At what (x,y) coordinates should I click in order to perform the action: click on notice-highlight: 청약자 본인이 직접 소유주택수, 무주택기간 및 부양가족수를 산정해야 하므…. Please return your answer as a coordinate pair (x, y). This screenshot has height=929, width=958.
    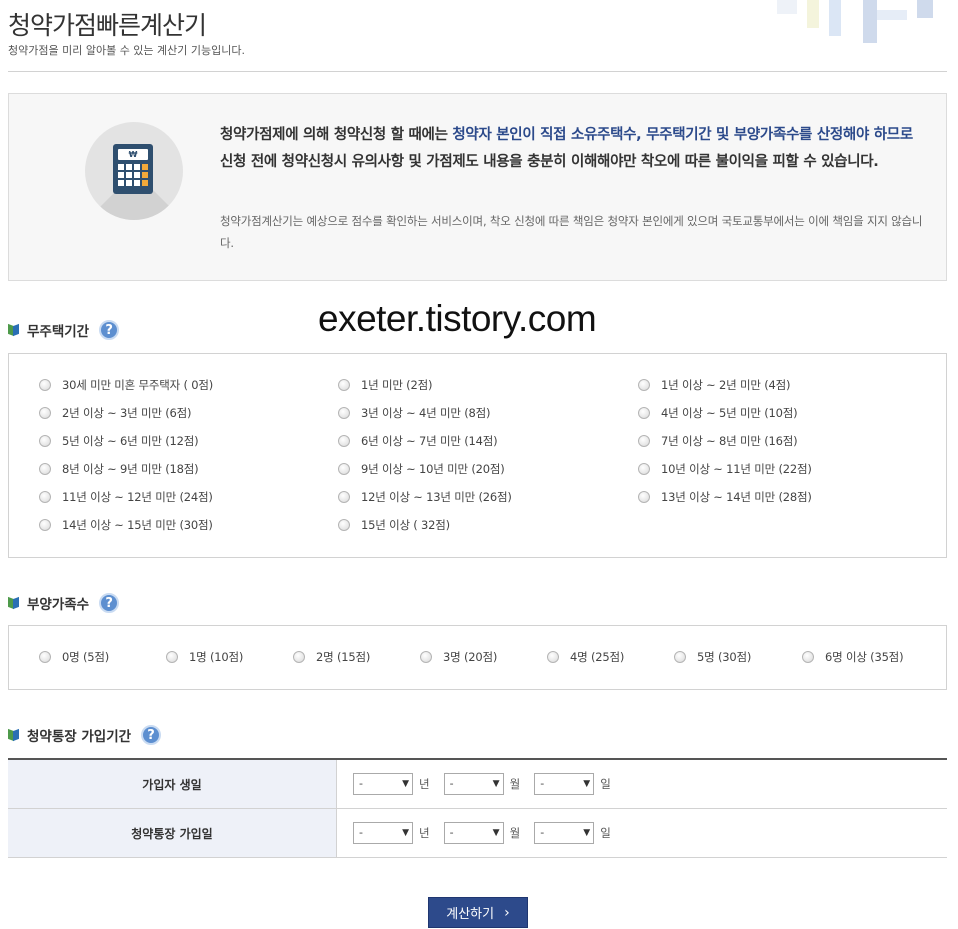
    Looking at the image, I should click on (682, 135).